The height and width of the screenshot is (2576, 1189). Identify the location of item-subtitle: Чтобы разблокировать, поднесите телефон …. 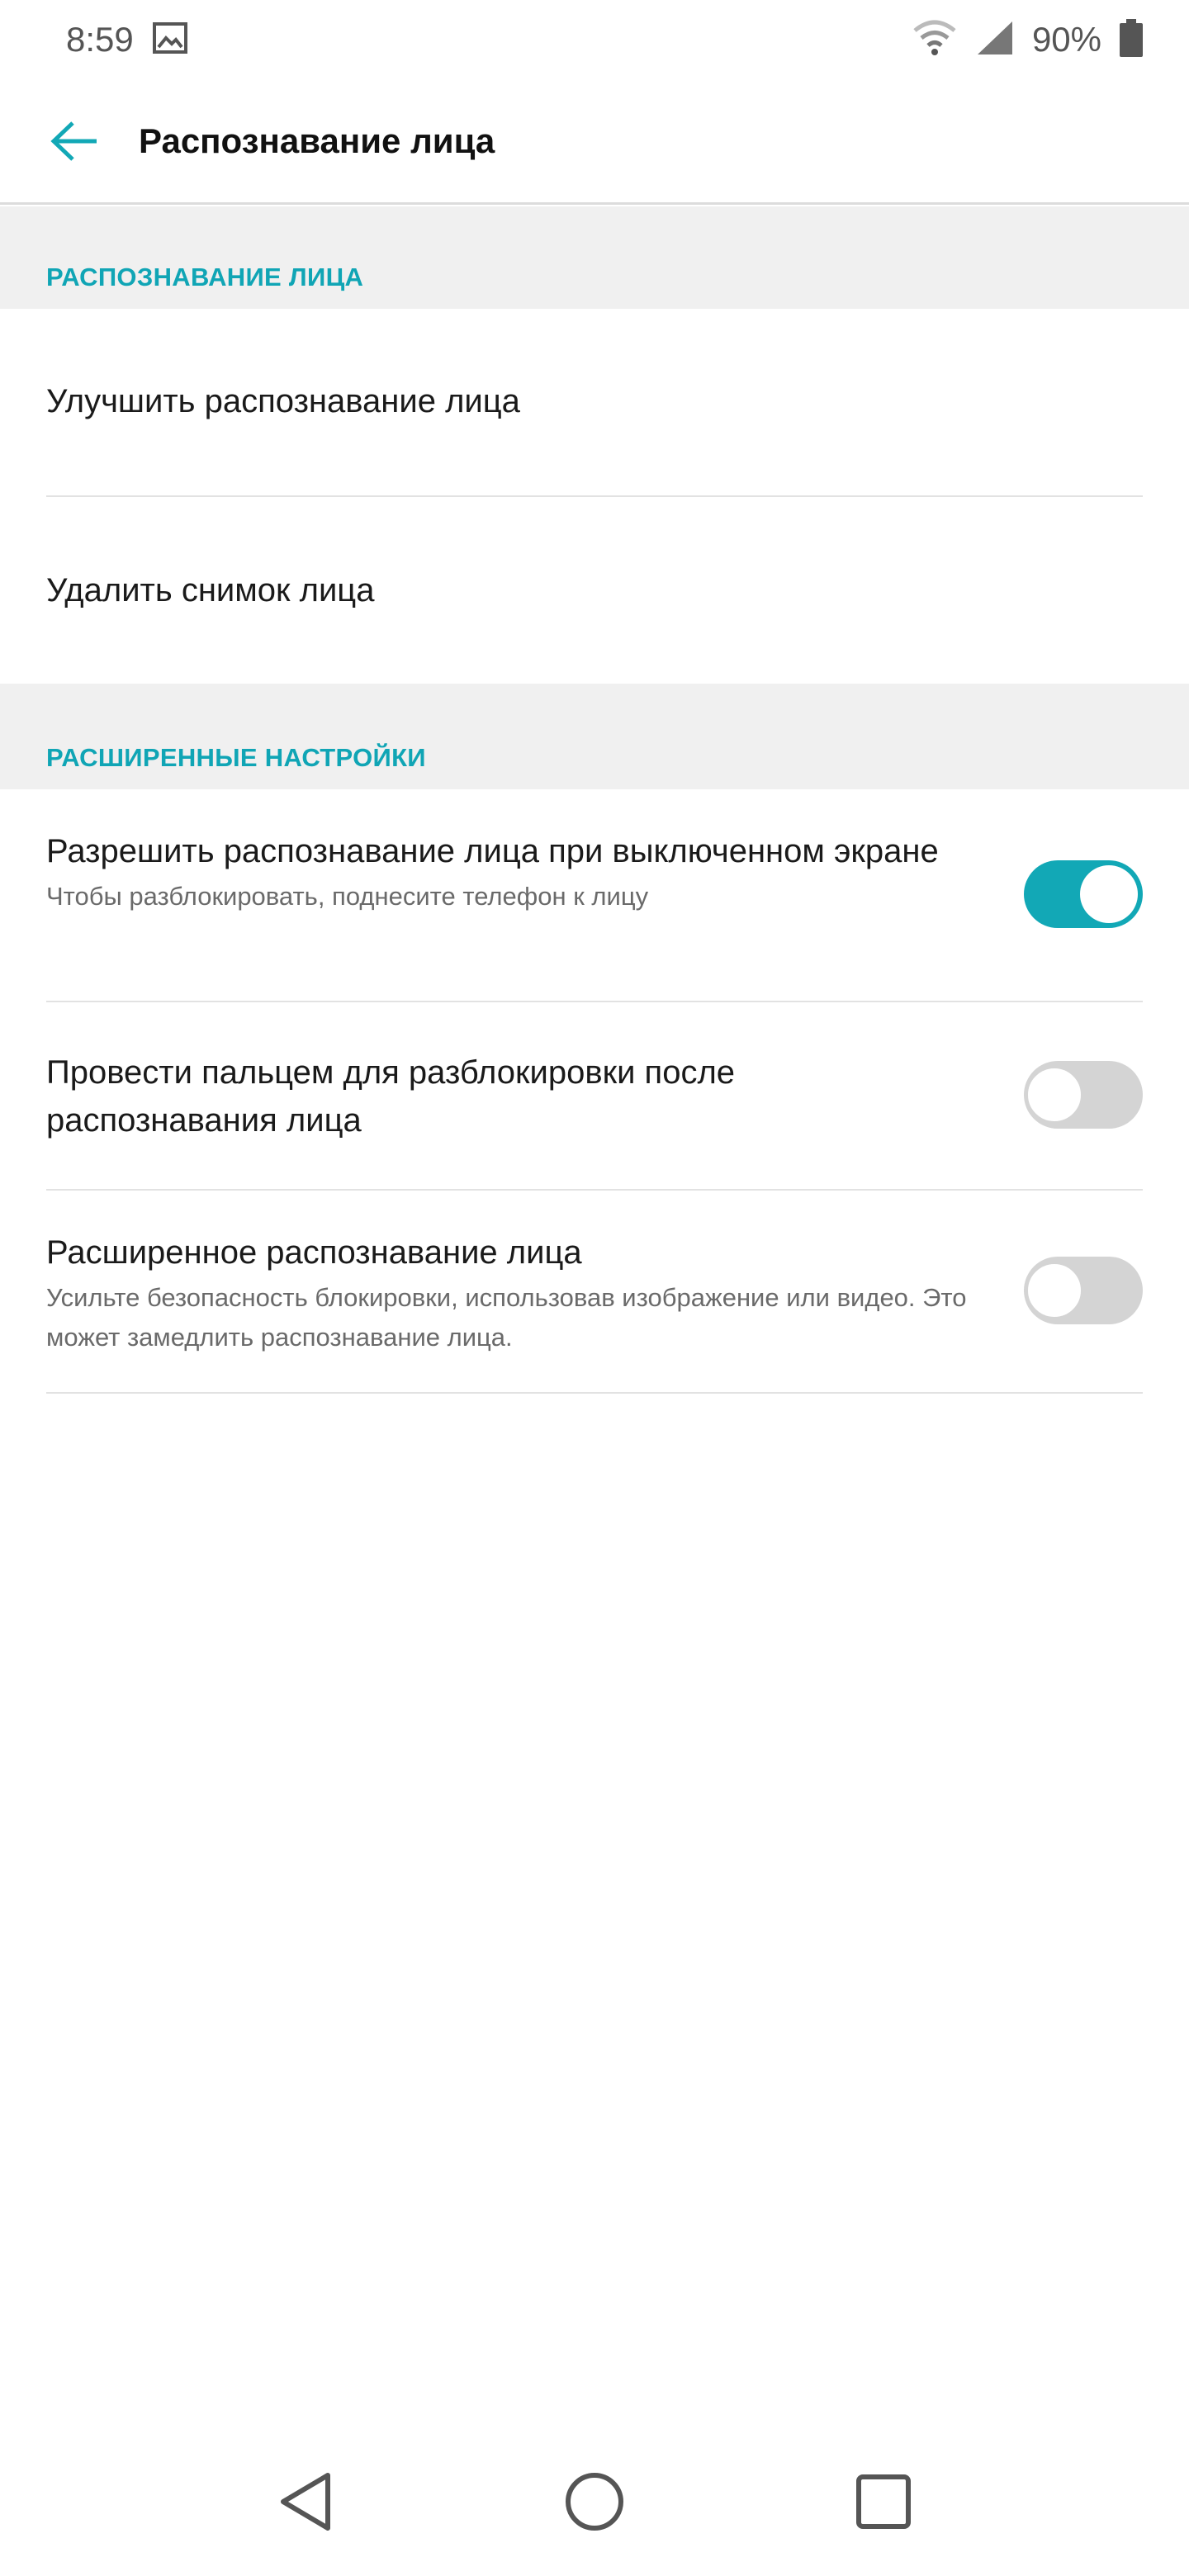
(347, 896).